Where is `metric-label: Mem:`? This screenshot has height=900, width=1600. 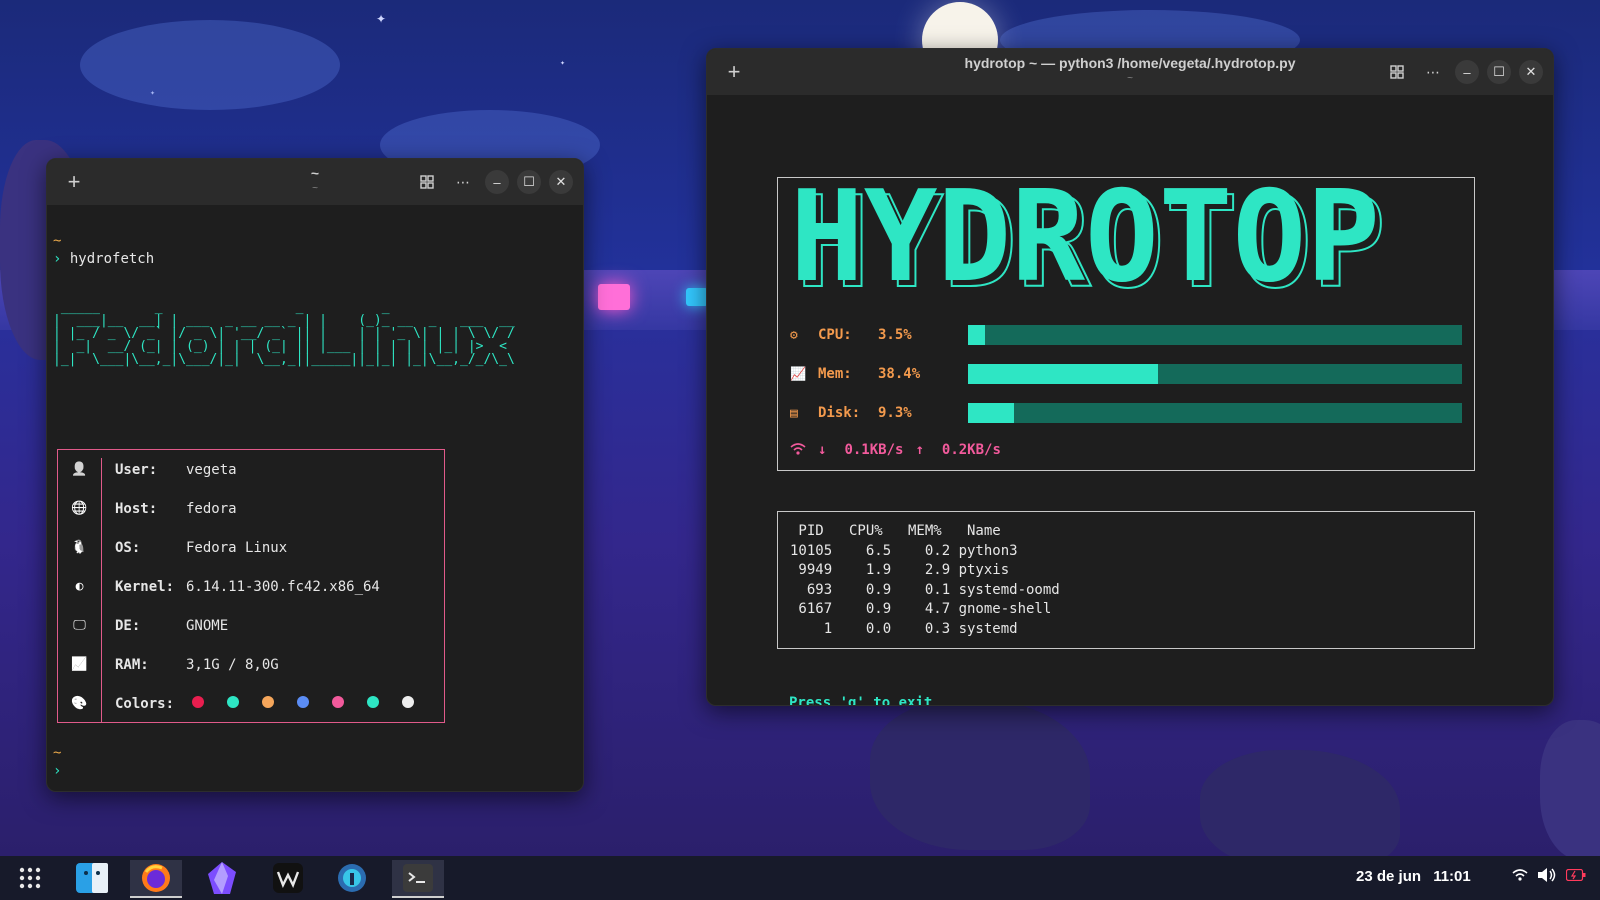
metric-label: Mem: is located at coordinates (835, 374).